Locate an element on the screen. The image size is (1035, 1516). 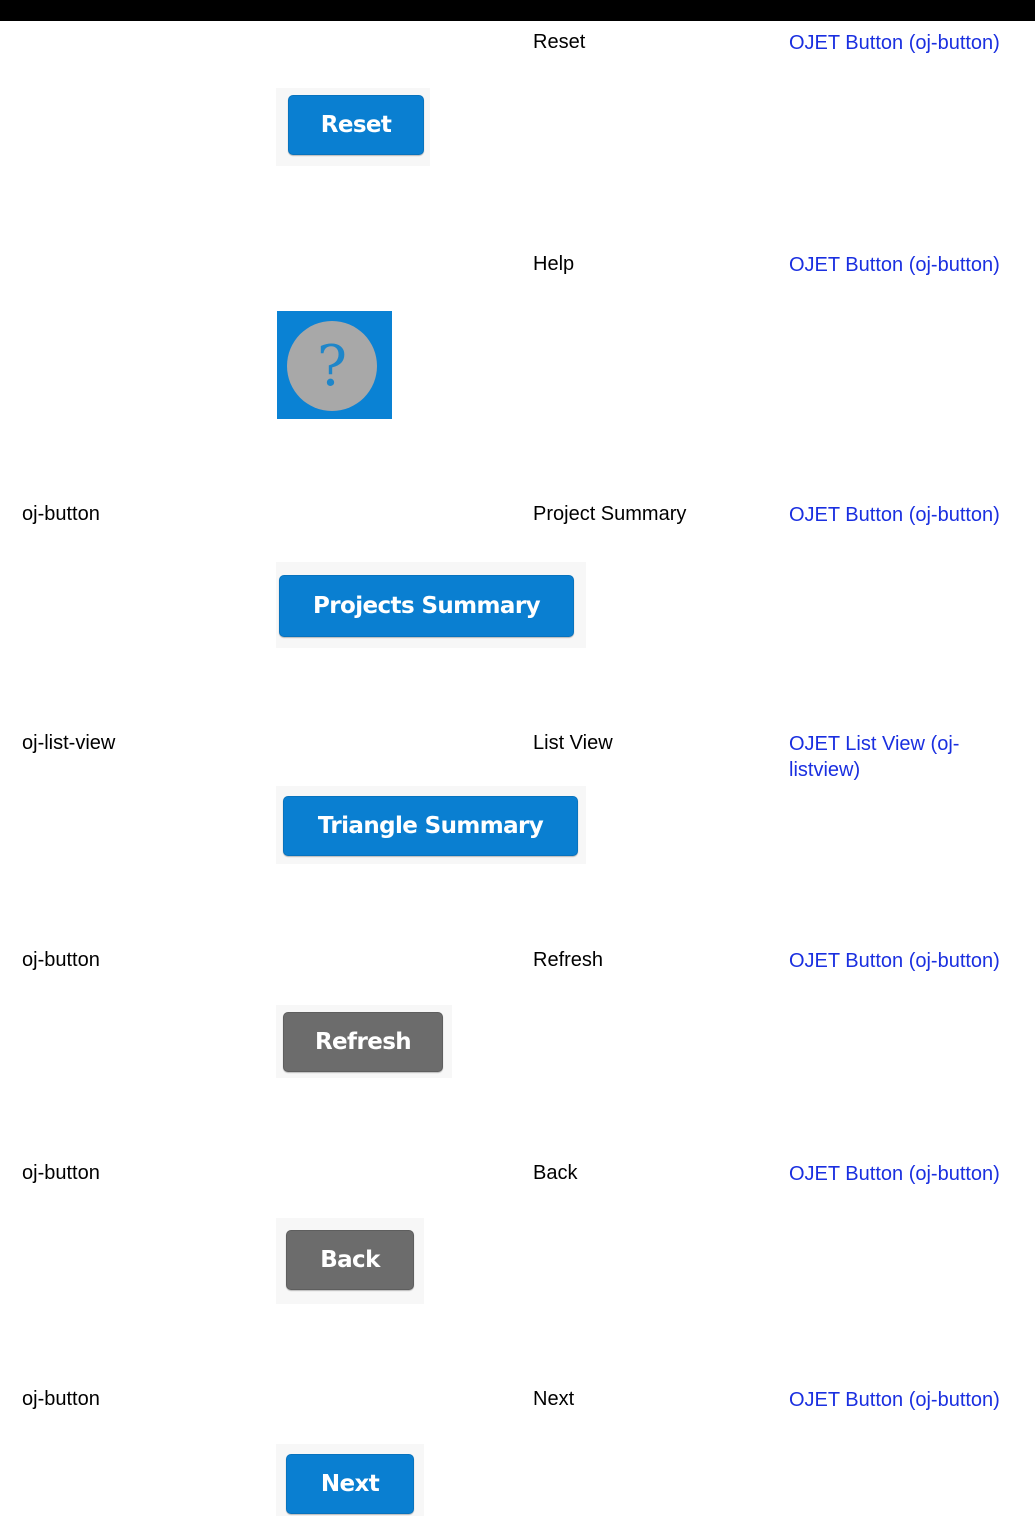
next-button: Next is located at coordinates (350, 1484).